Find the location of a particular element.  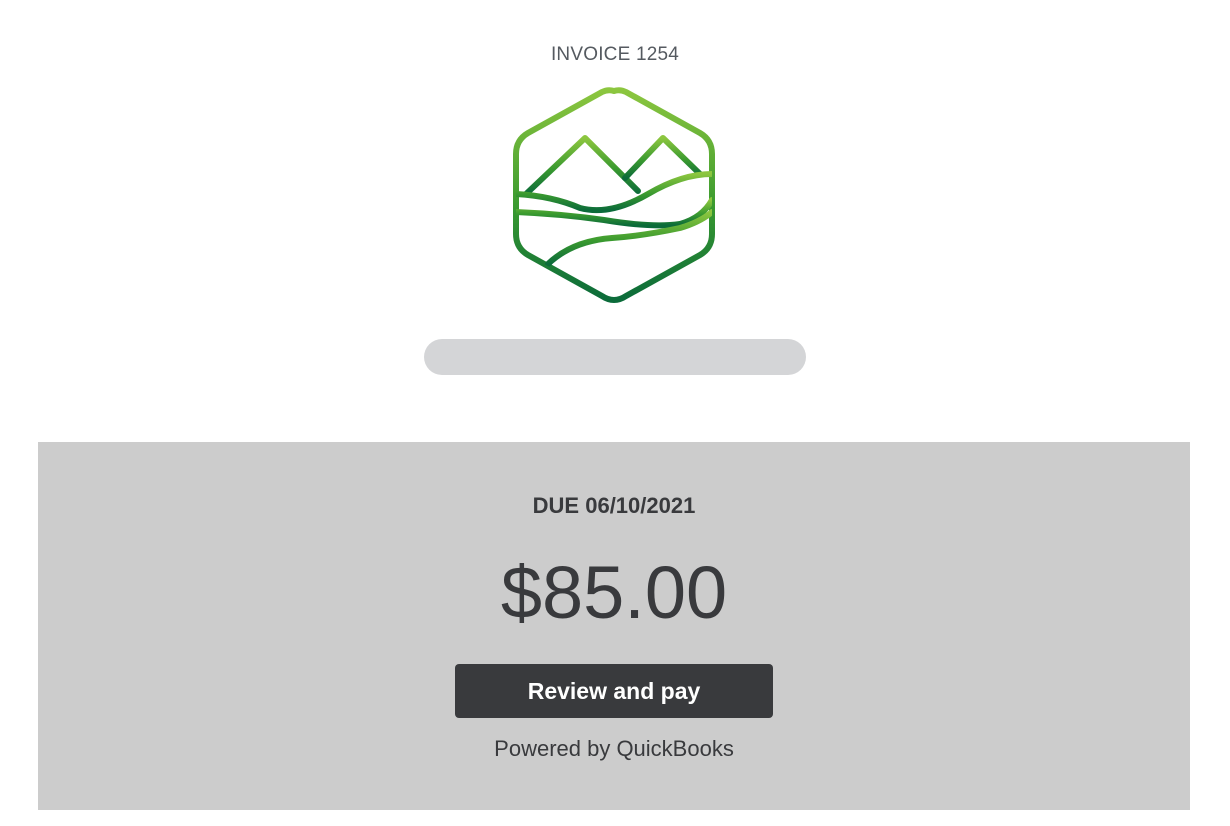

mountain-landscape-hexagon-icon is located at coordinates (614, 195).